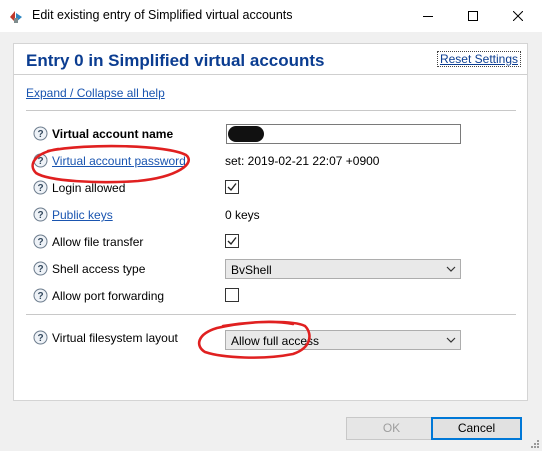 This screenshot has width=542, height=451. I want to click on shell-access-value: BvShell, so click(251, 270).